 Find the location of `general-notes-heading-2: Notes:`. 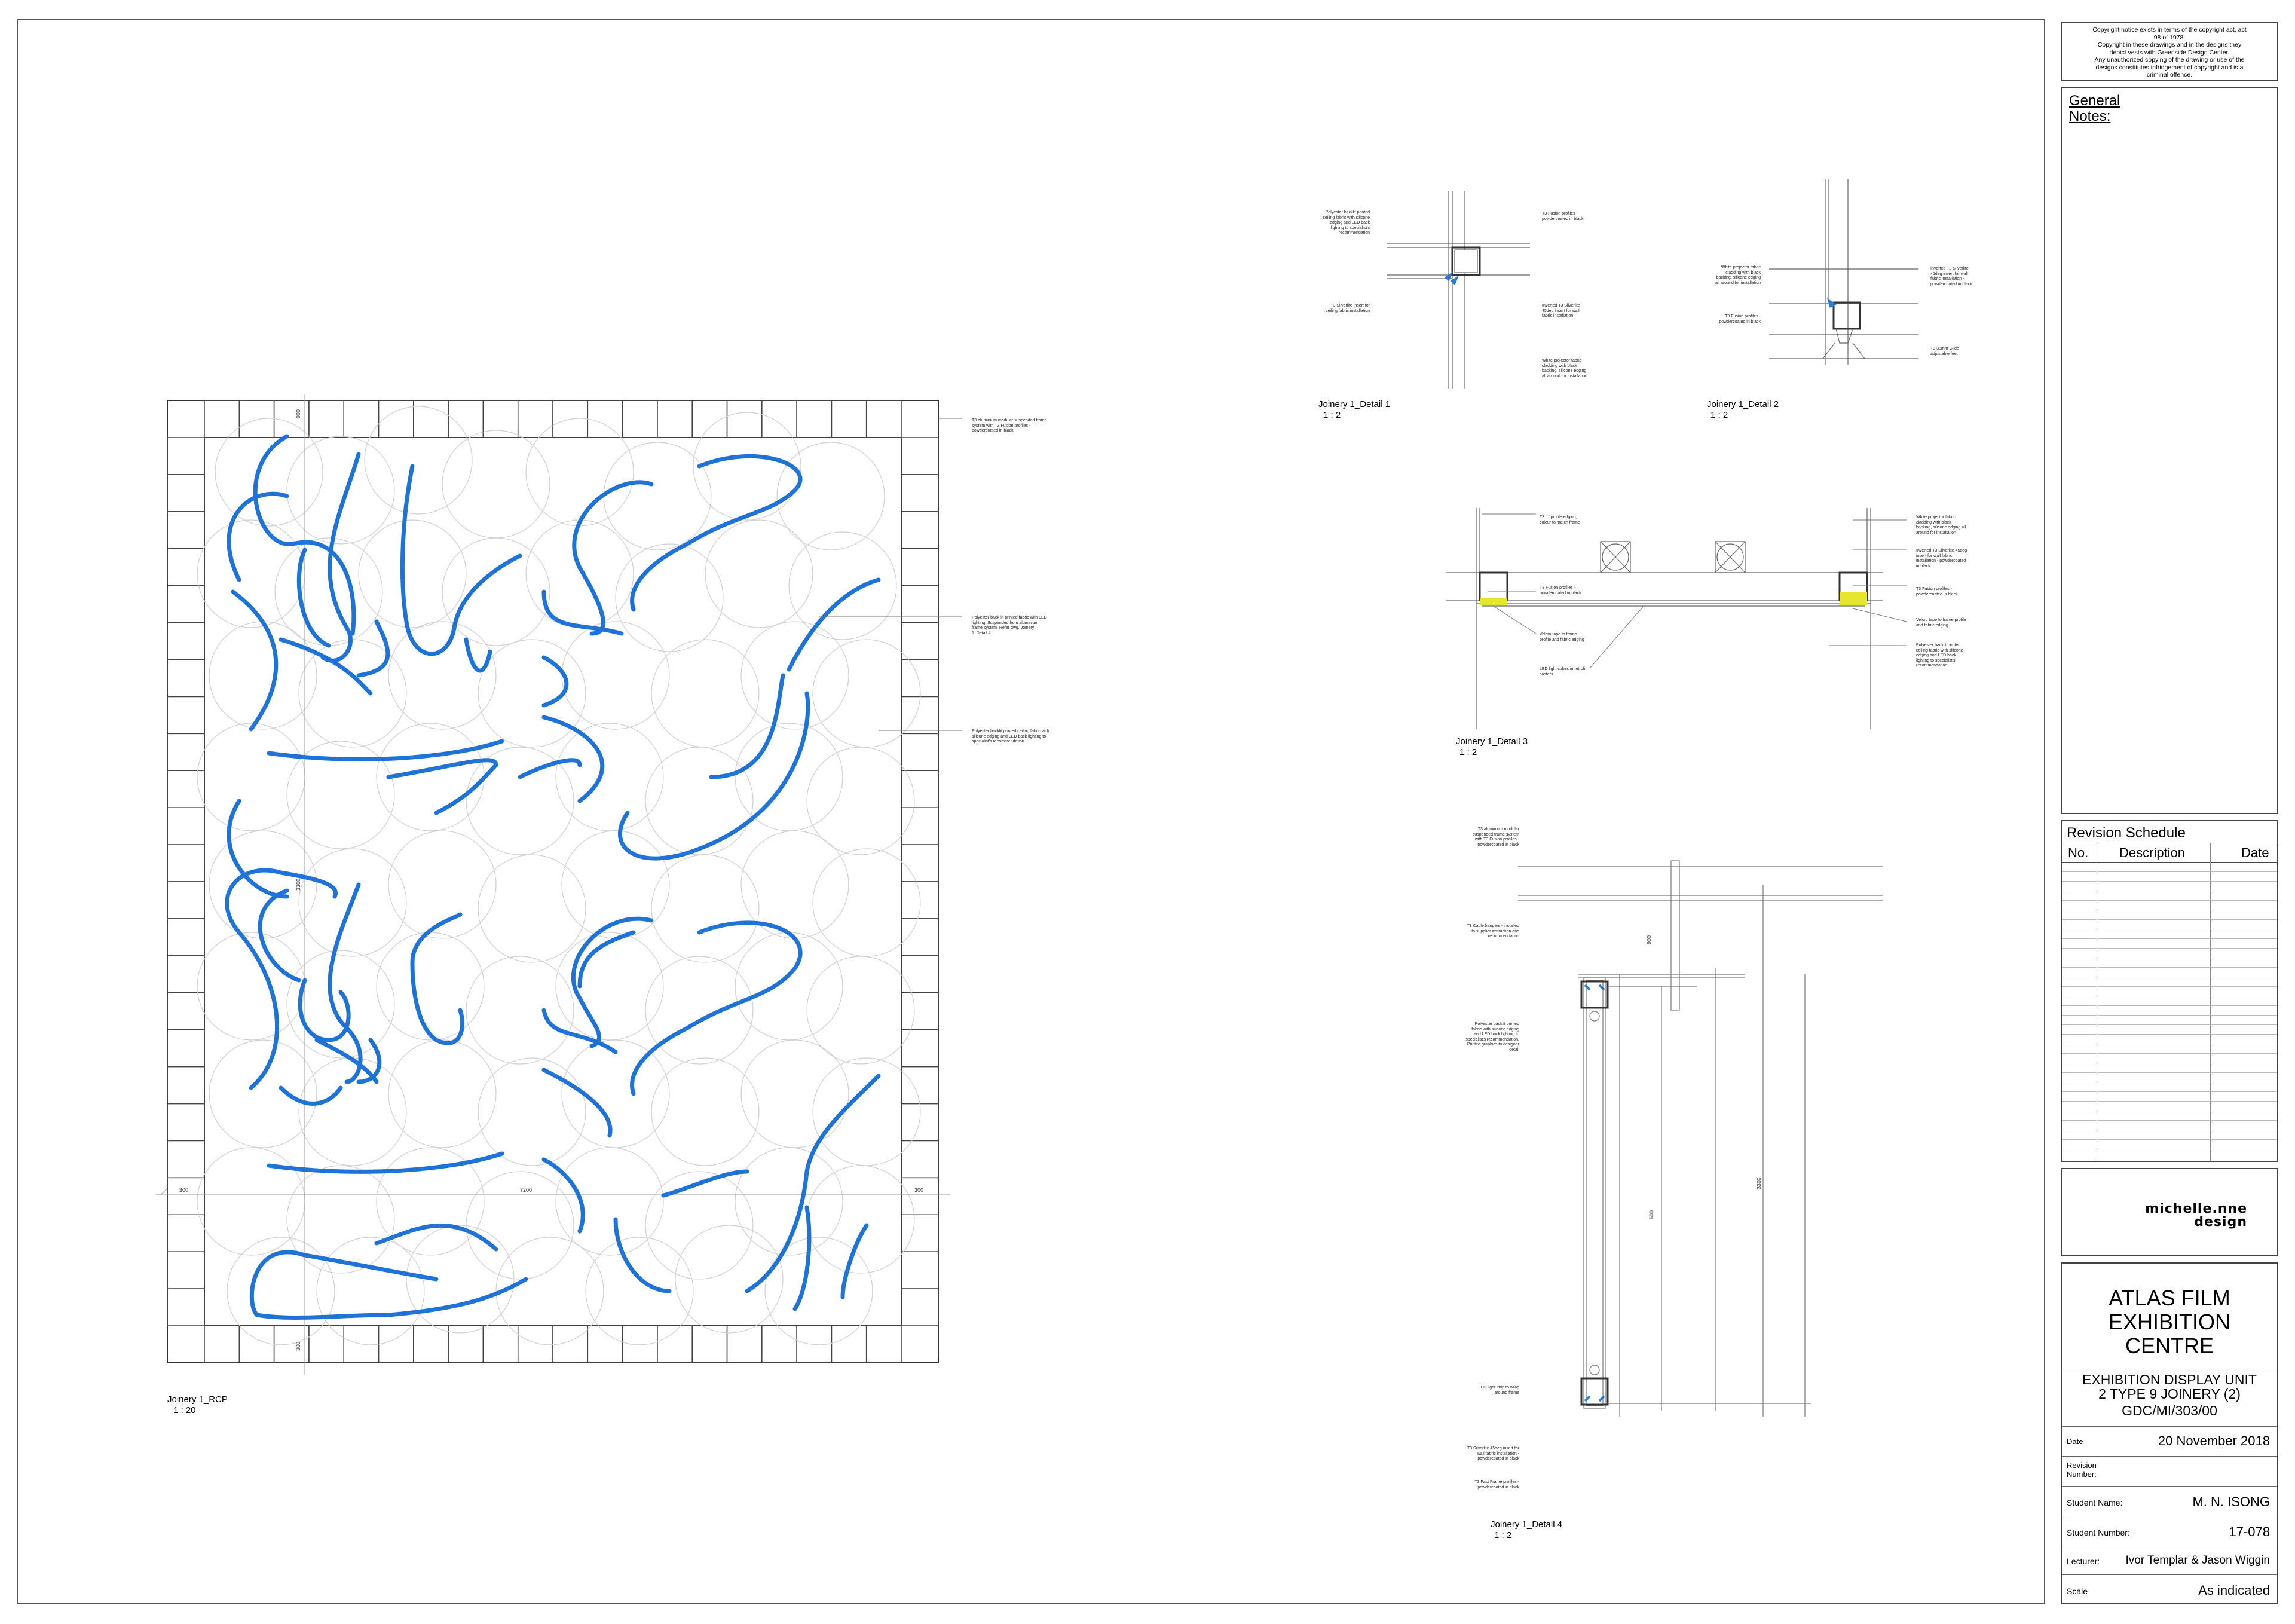

general-notes-heading-2: Notes: is located at coordinates (2090, 116).